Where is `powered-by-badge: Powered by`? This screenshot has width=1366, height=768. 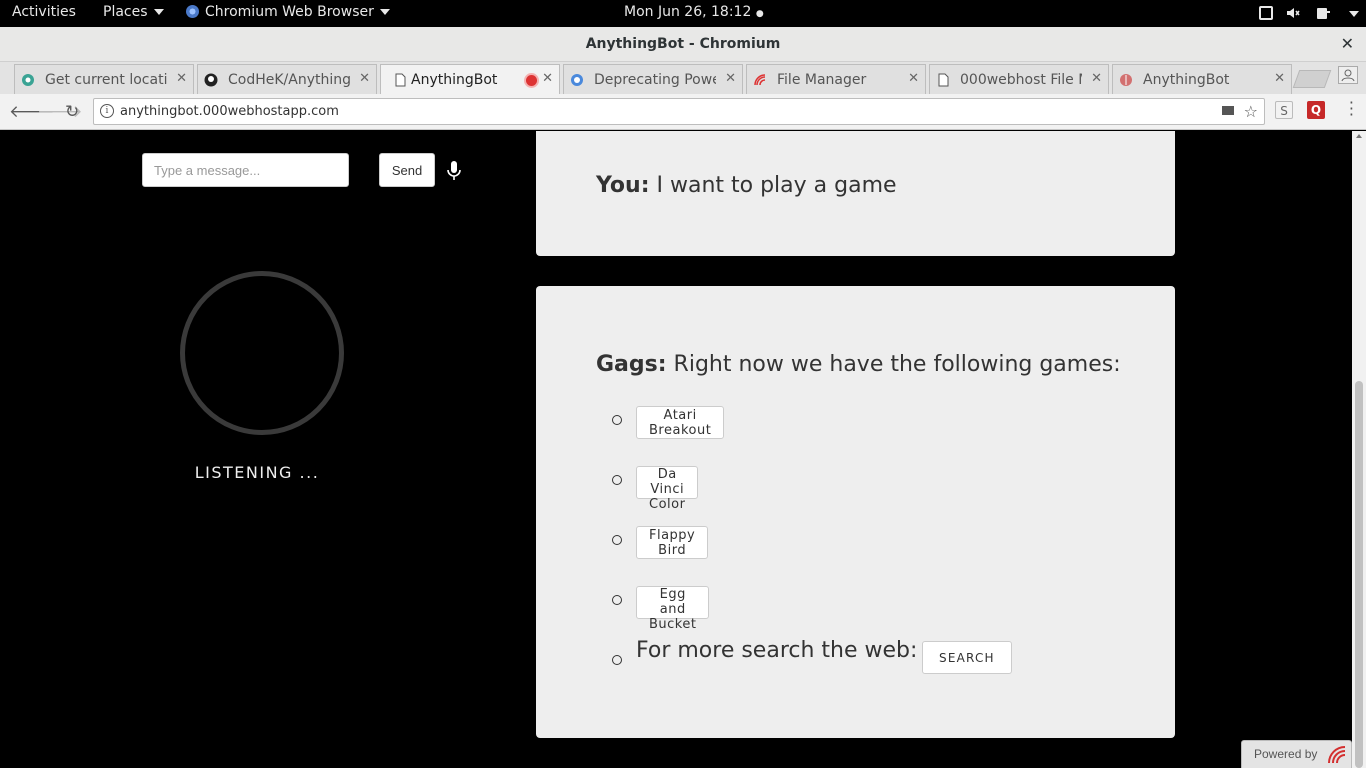
powered-by-badge: Powered by is located at coordinates (1296, 754).